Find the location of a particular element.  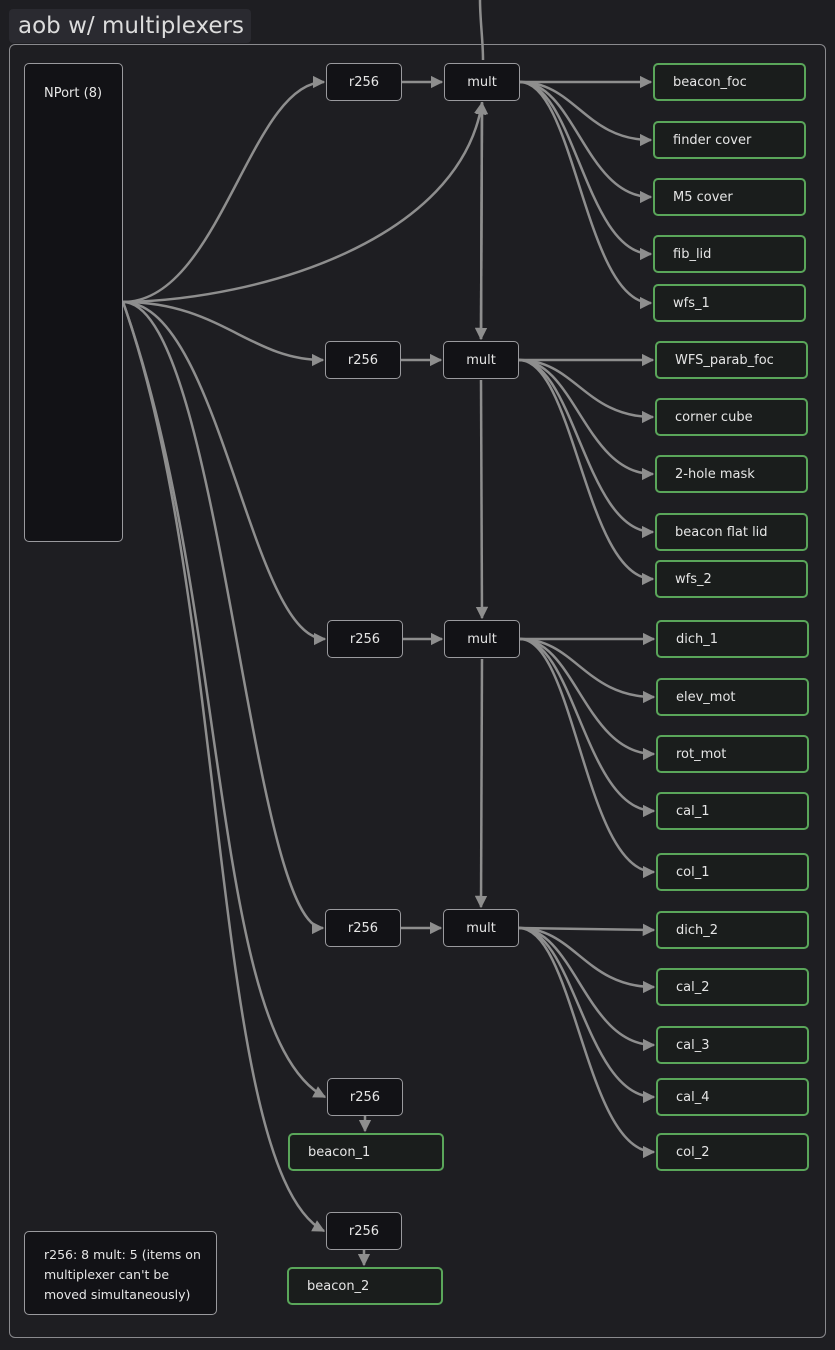

target-node-1-3: M5 cover is located at coordinates (729, 197).